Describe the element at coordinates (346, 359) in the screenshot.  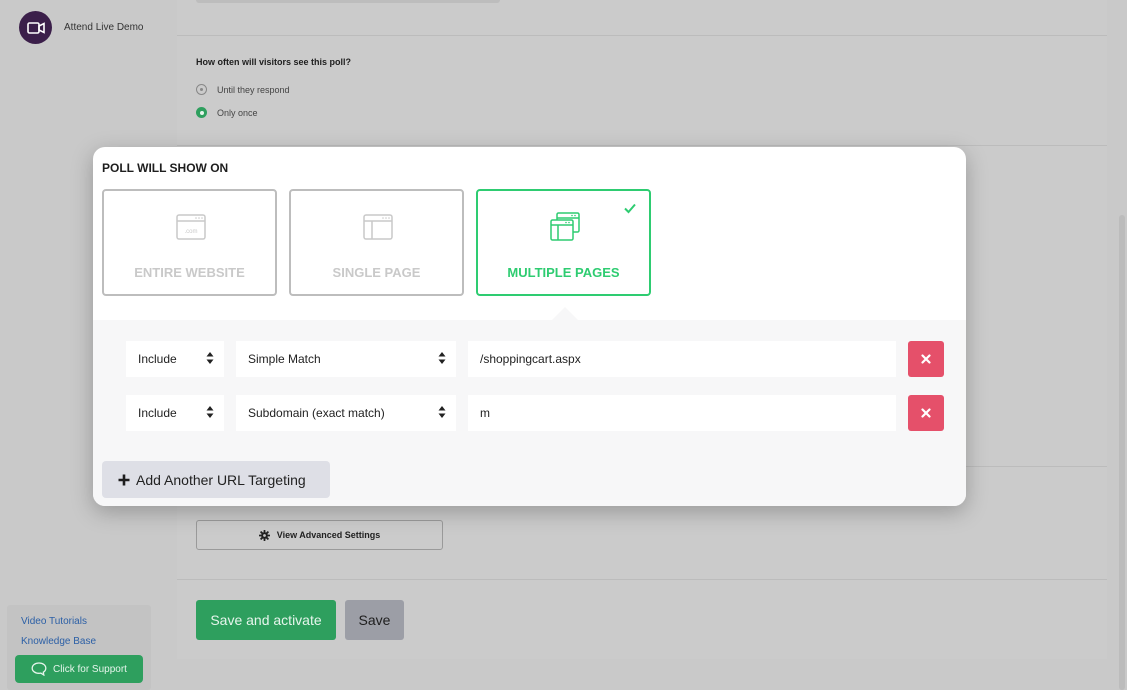
I see `rule-match-select: Simple Match` at that location.